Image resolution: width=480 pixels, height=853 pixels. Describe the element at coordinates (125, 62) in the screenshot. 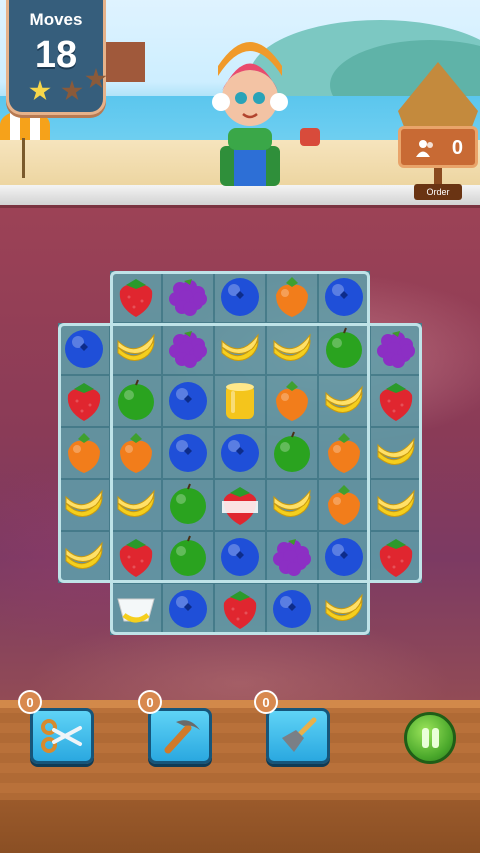

I see `pier-house` at that location.